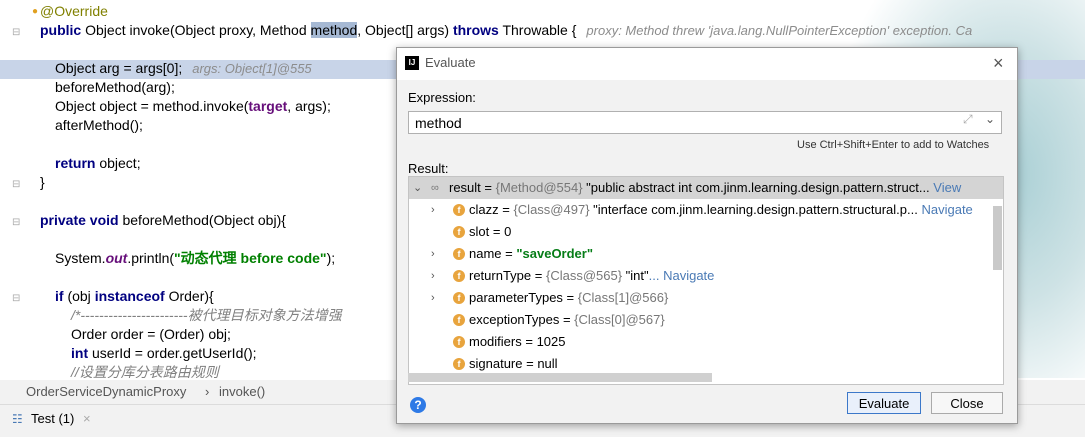 The image size is (1085, 437). What do you see at coordinates (706, 320) in the screenshot?
I see `tree-row-exceptiontypes: f exceptionTypes = {Class[0]@567}` at bounding box center [706, 320].